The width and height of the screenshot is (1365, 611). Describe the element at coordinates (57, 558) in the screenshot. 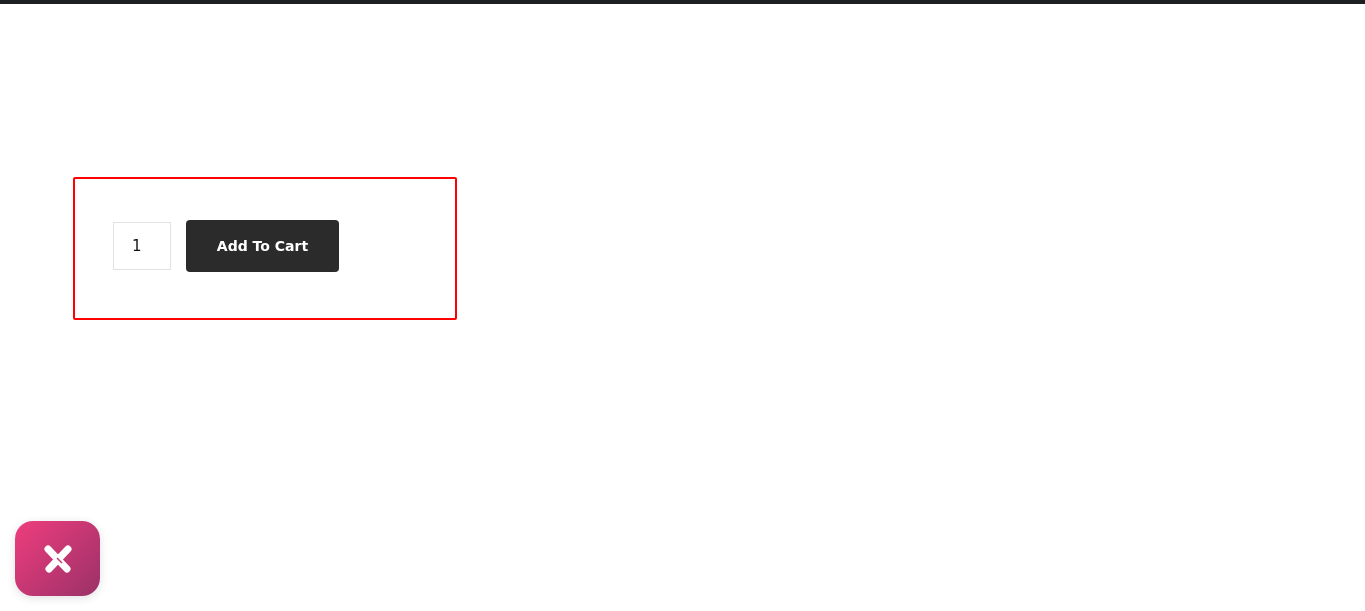

I see `app-launcher-button` at that location.